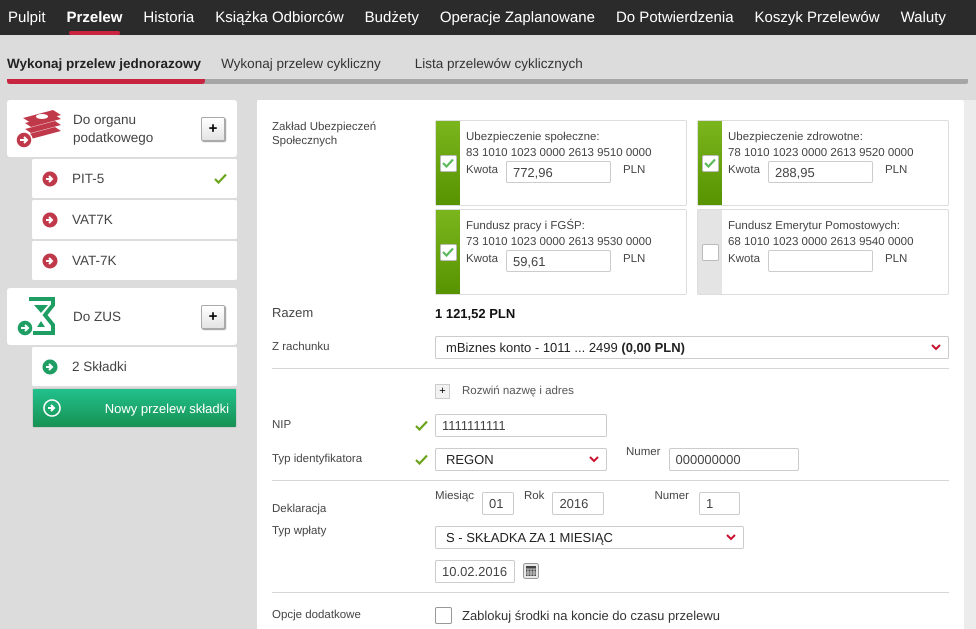 The image size is (976, 629). What do you see at coordinates (924, 17) in the screenshot?
I see `nav-tab: Waluty` at bounding box center [924, 17].